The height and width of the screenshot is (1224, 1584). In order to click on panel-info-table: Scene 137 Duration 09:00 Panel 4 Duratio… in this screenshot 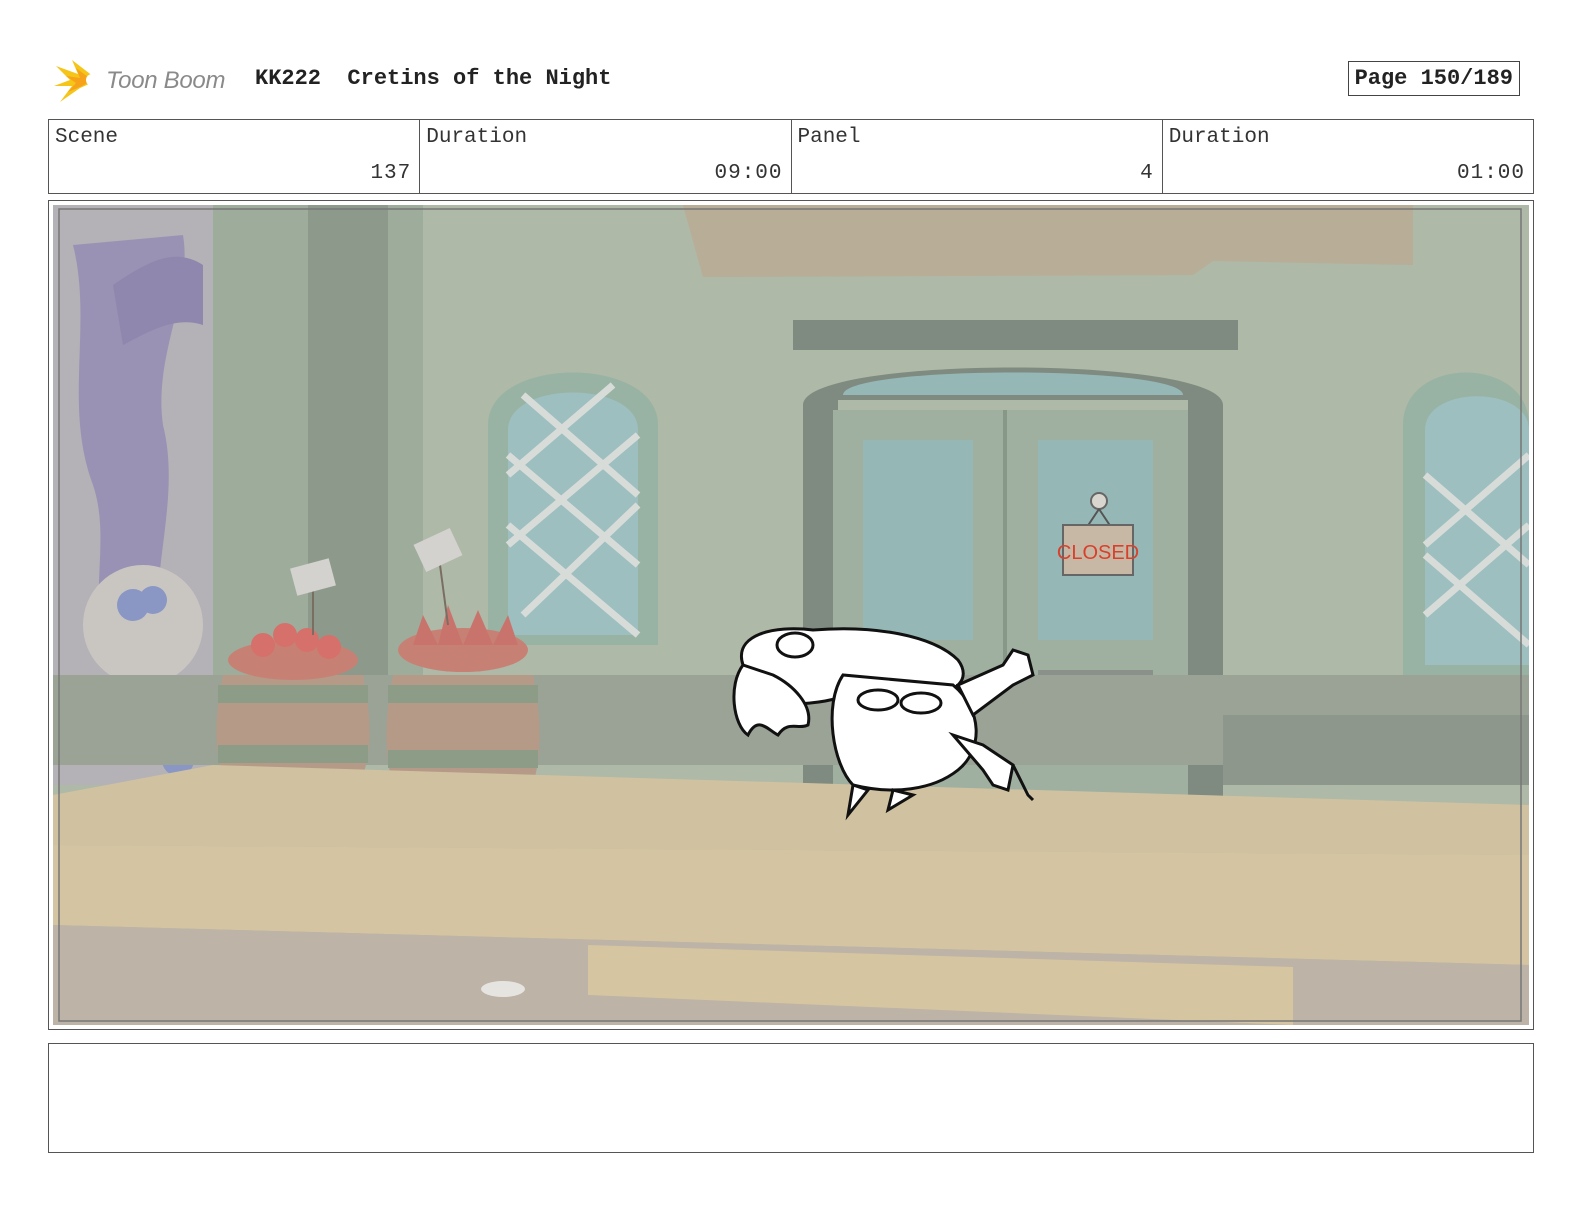, I will do `click(791, 156)`.